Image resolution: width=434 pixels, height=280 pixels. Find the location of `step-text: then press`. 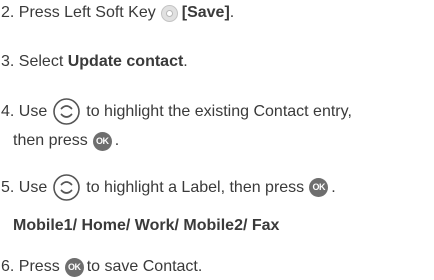

step-text: then press is located at coordinates (50, 140).